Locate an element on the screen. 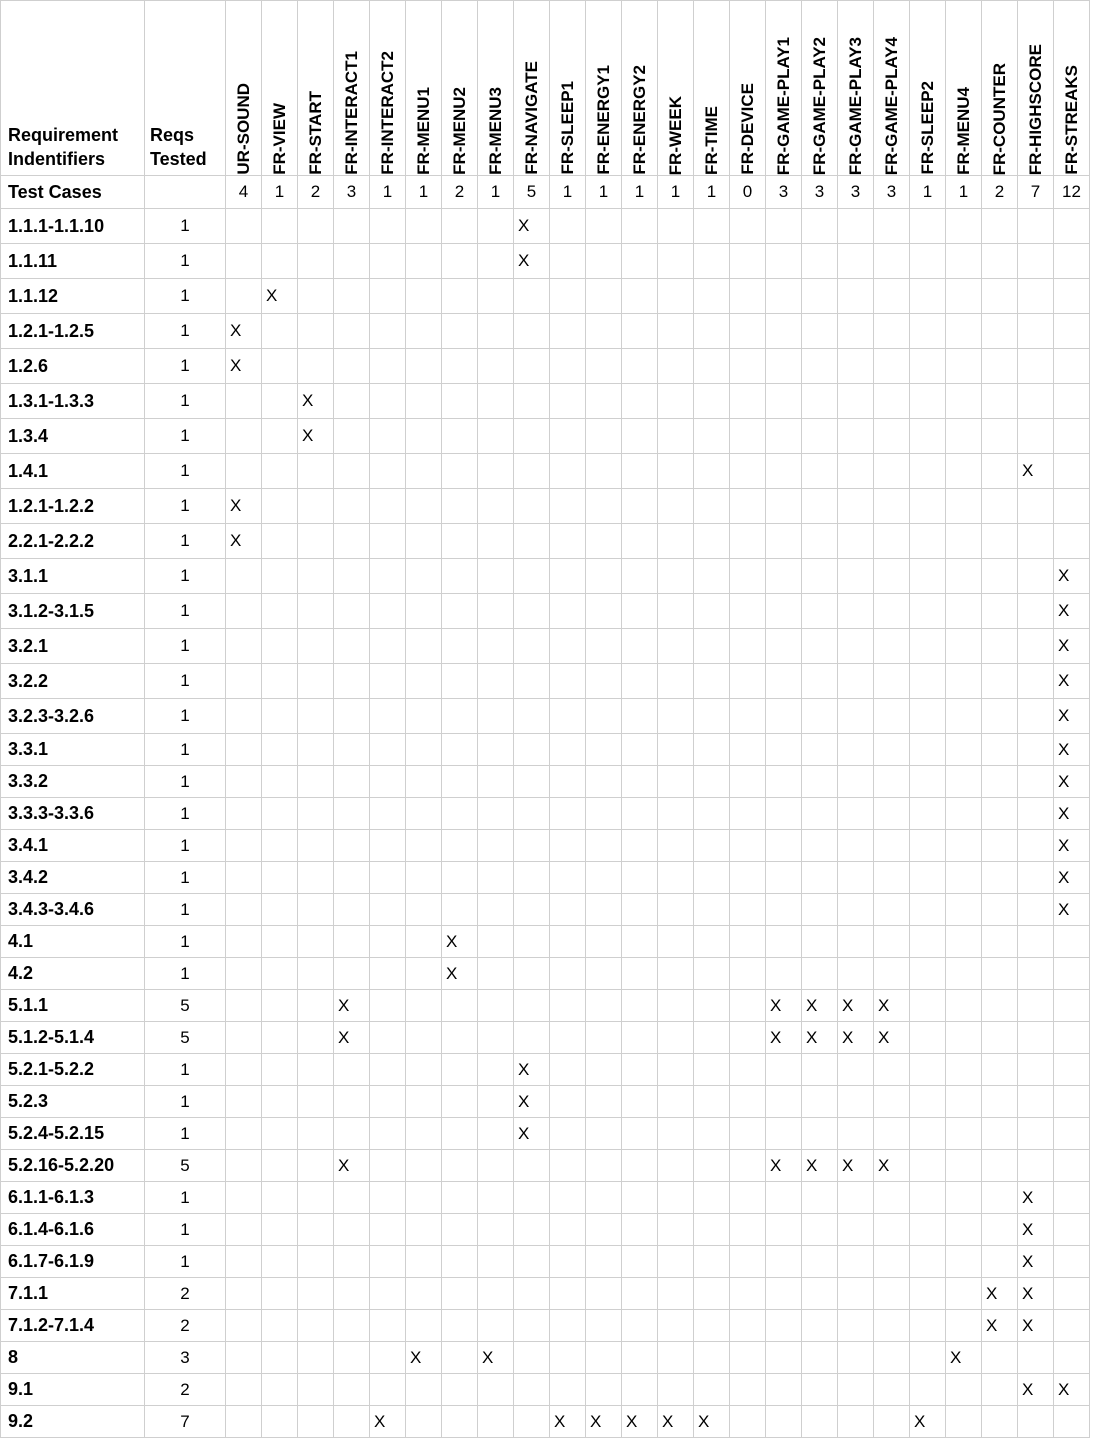 The height and width of the screenshot is (1438, 1093). table-row: 3.3.2 1 X is located at coordinates (545, 781).